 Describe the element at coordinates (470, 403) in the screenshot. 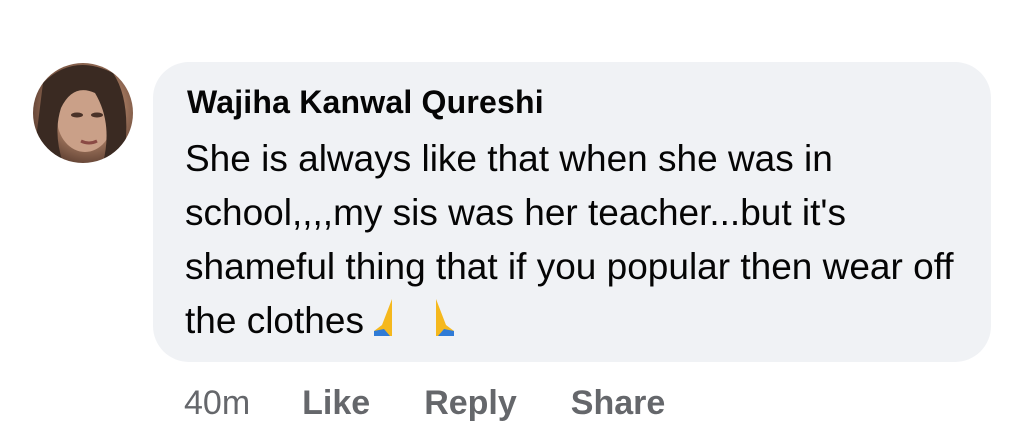

I see `reply-button: Reply` at that location.